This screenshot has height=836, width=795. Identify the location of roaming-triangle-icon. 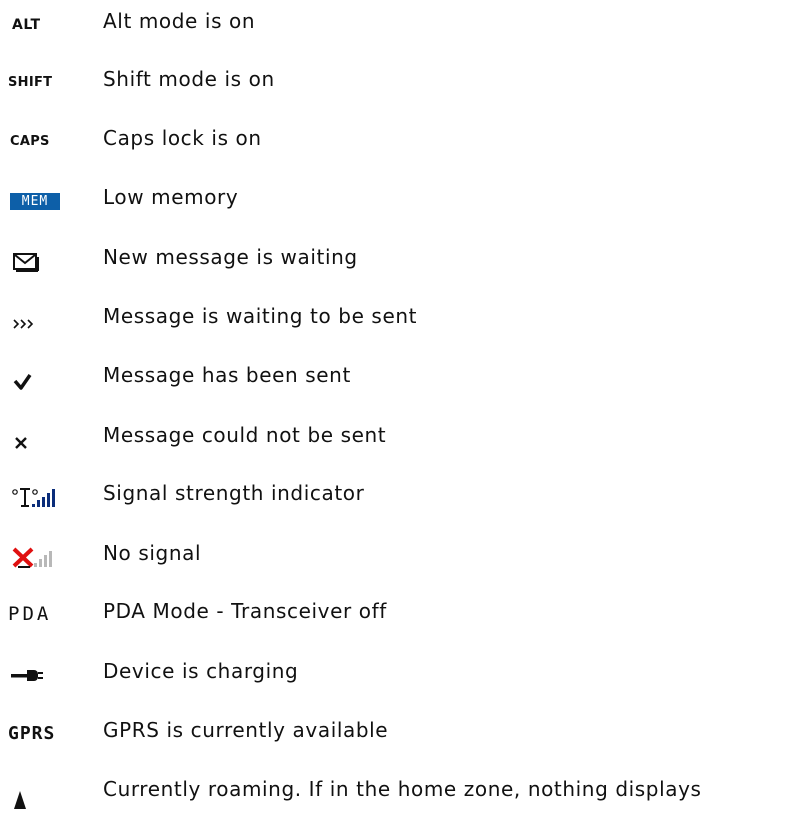
(48, 793).